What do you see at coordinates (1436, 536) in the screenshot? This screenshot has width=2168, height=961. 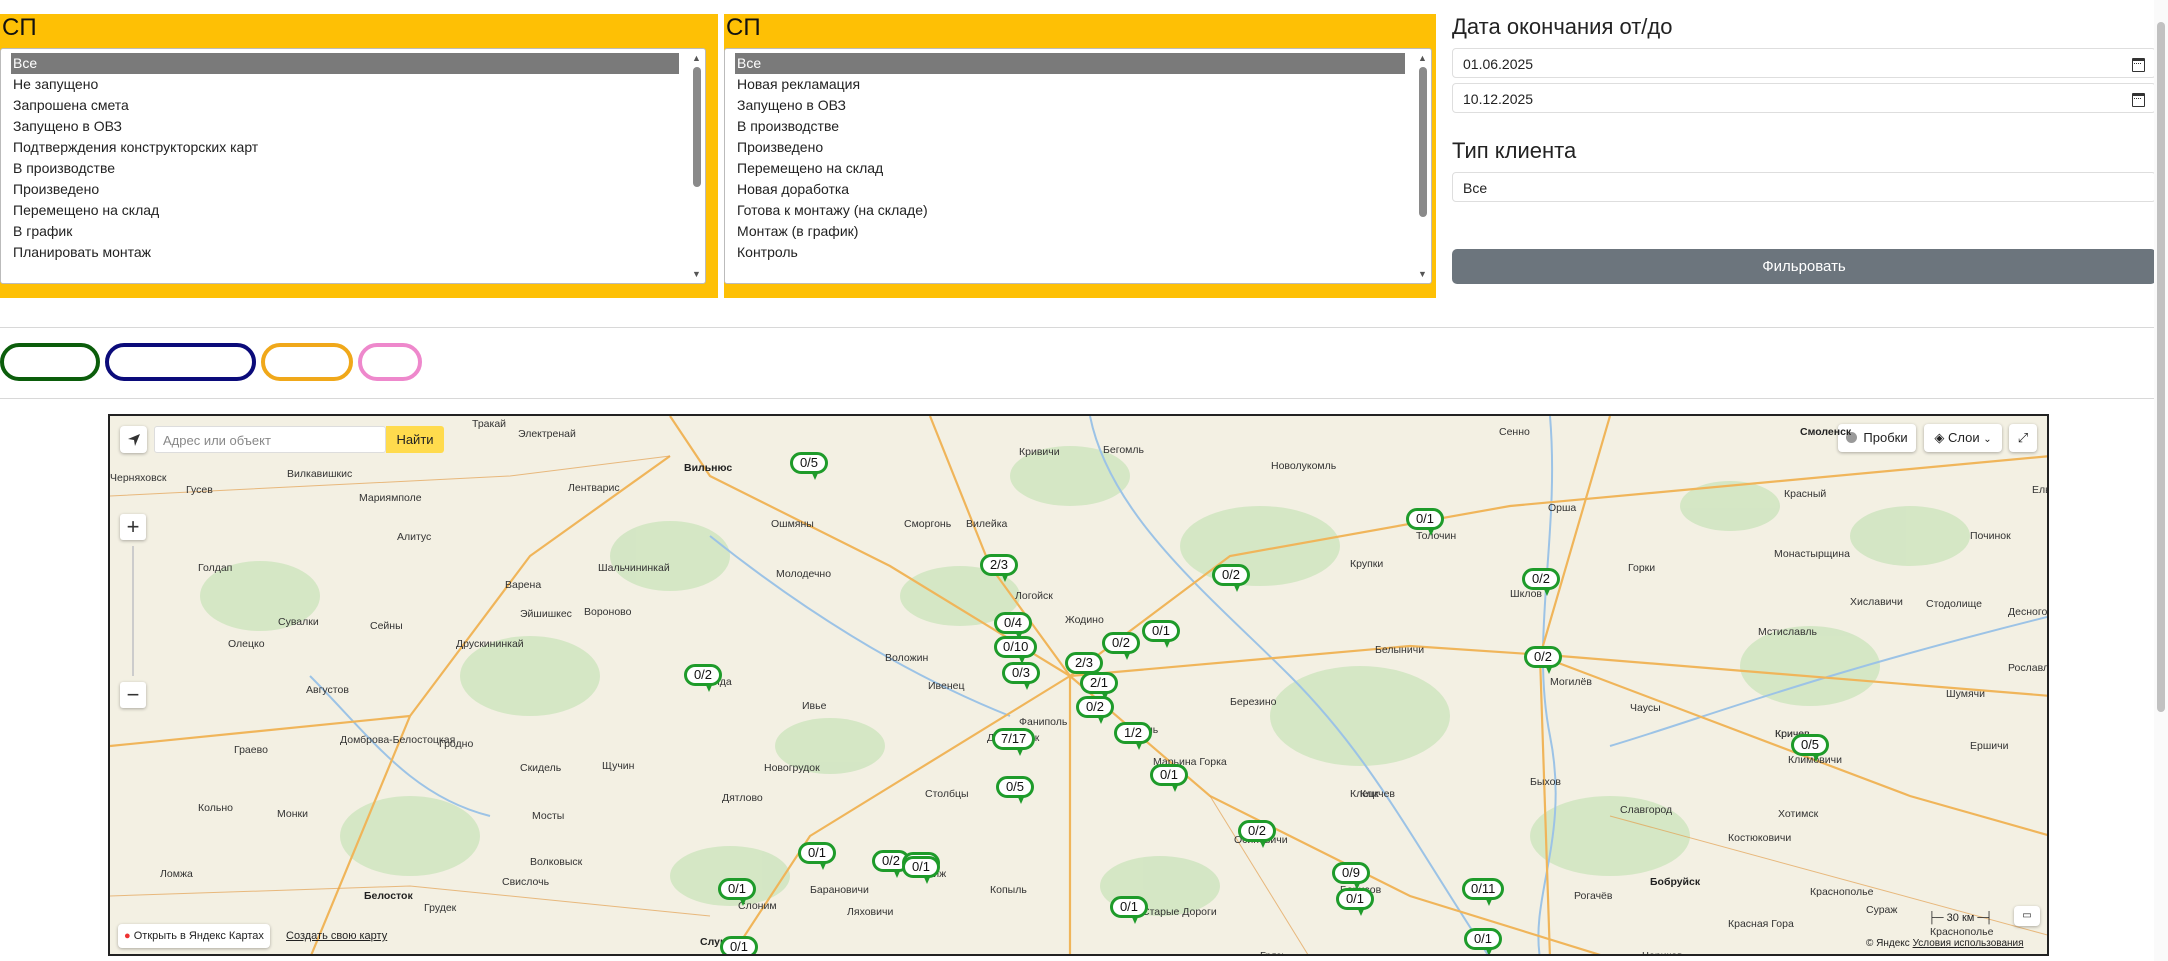 I see `city-label: Толочин` at bounding box center [1436, 536].